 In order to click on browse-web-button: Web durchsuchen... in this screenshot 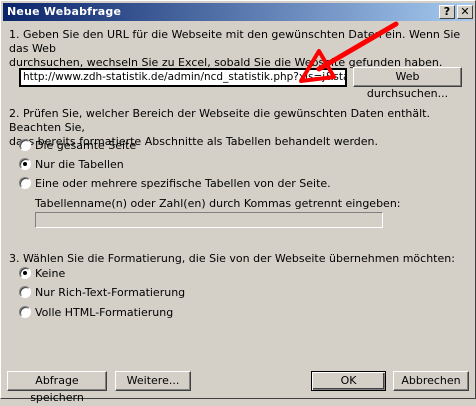, I will do `click(407, 83)`.